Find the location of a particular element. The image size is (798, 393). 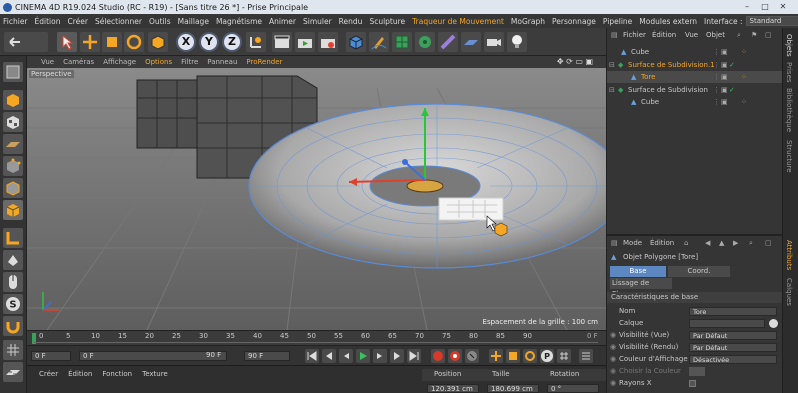

magnet-button is located at coordinates (13, 326).